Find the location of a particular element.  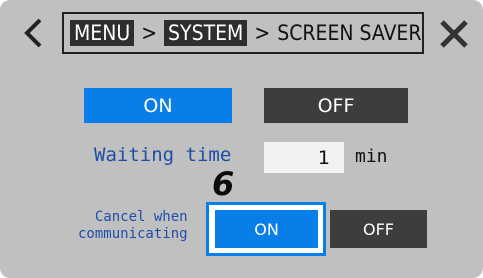

breadcrumb-current-page: SCREEN SAVER is located at coordinates (349, 33).